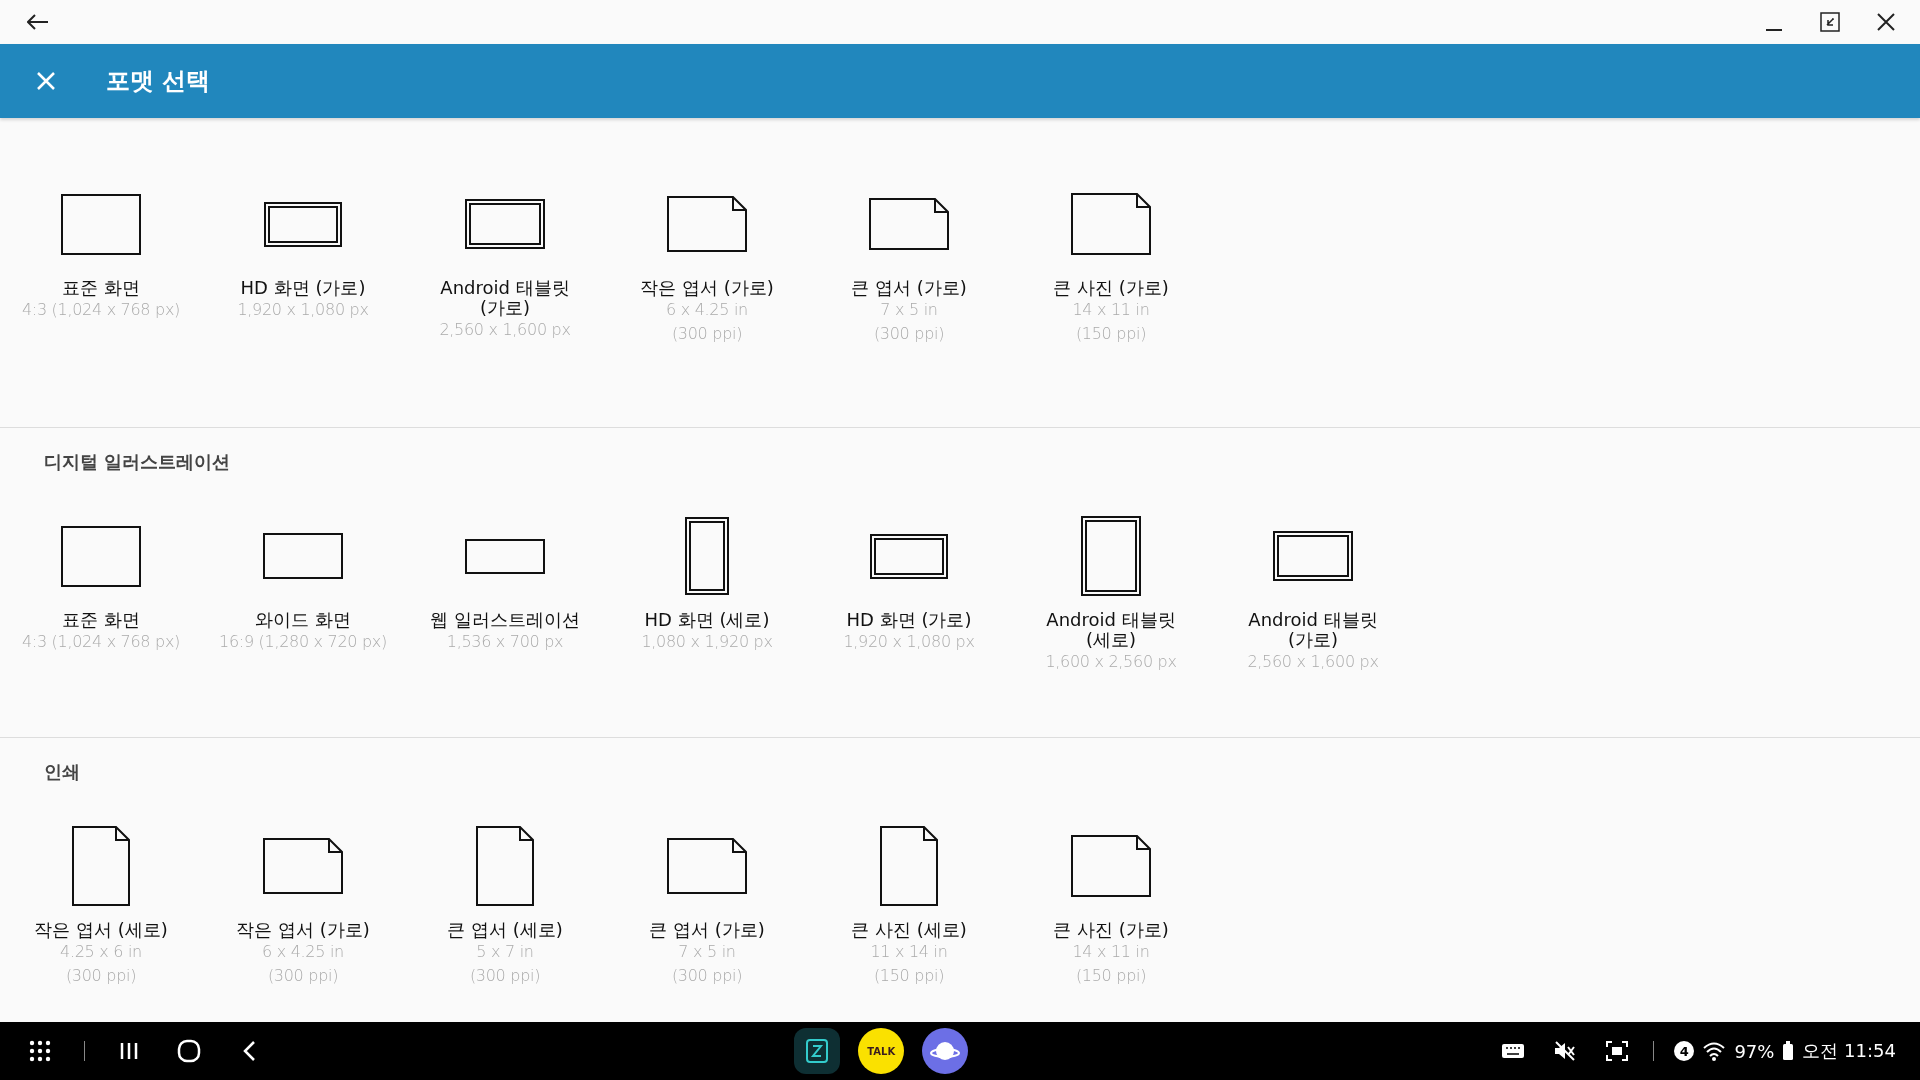 This screenshot has height=1080, width=1920. I want to click on format-name: 큰 엽서 (세로), so click(505, 930).